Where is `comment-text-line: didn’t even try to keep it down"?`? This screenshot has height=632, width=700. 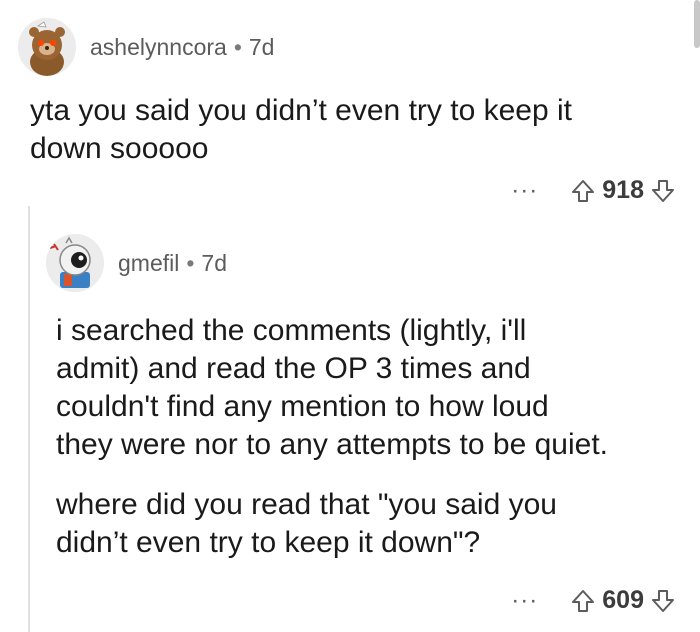 comment-text-line: didn’t even try to keep it down"? is located at coordinates (268, 542).